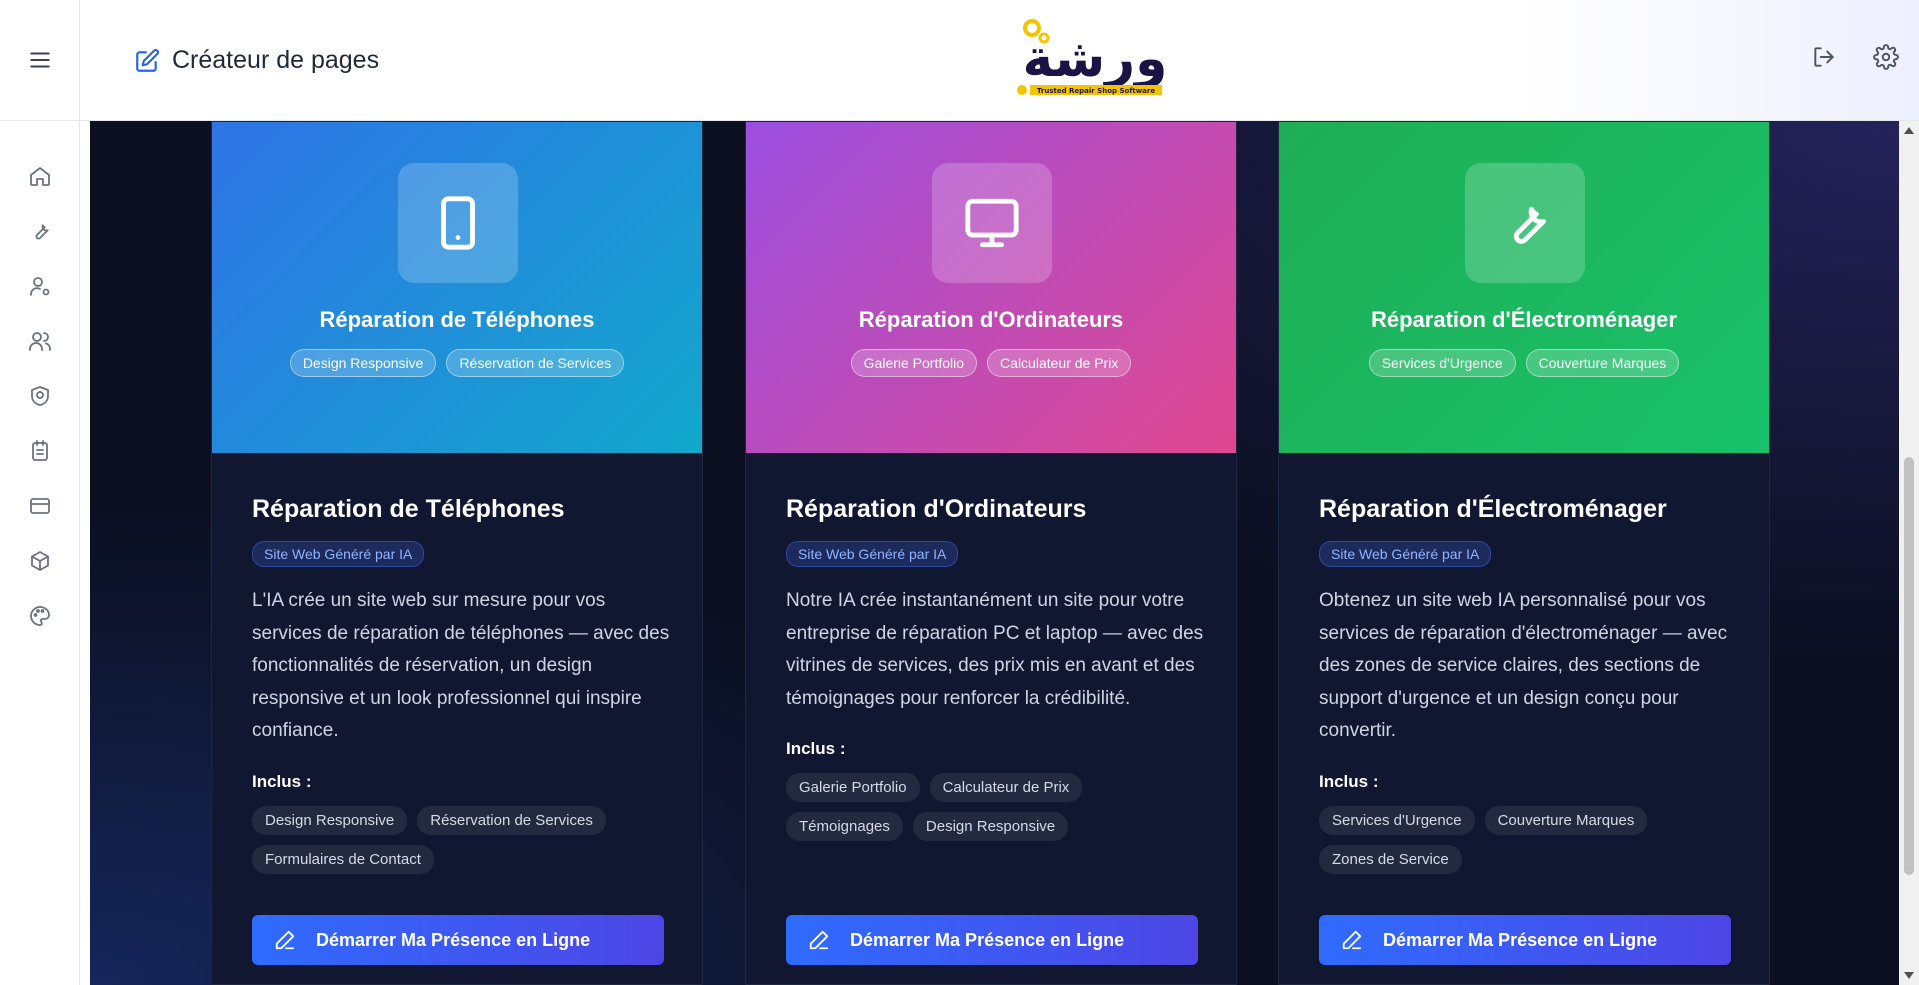 The width and height of the screenshot is (1919, 985). I want to click on feature-tag: Galerie Portfolio, so click(853, 787).